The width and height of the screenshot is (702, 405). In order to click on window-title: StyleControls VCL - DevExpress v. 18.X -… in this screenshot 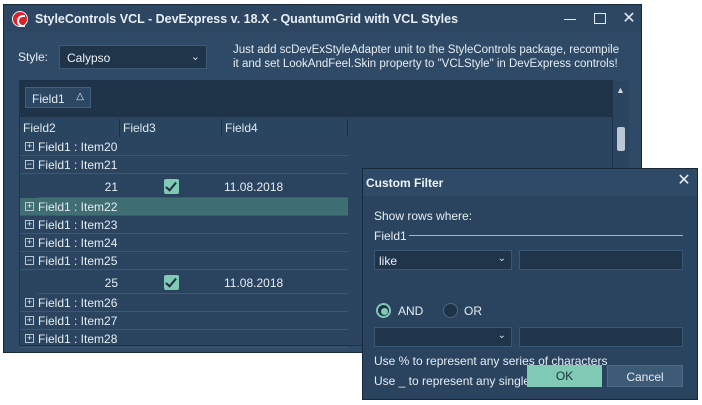, I will do `click(247, 19)`.